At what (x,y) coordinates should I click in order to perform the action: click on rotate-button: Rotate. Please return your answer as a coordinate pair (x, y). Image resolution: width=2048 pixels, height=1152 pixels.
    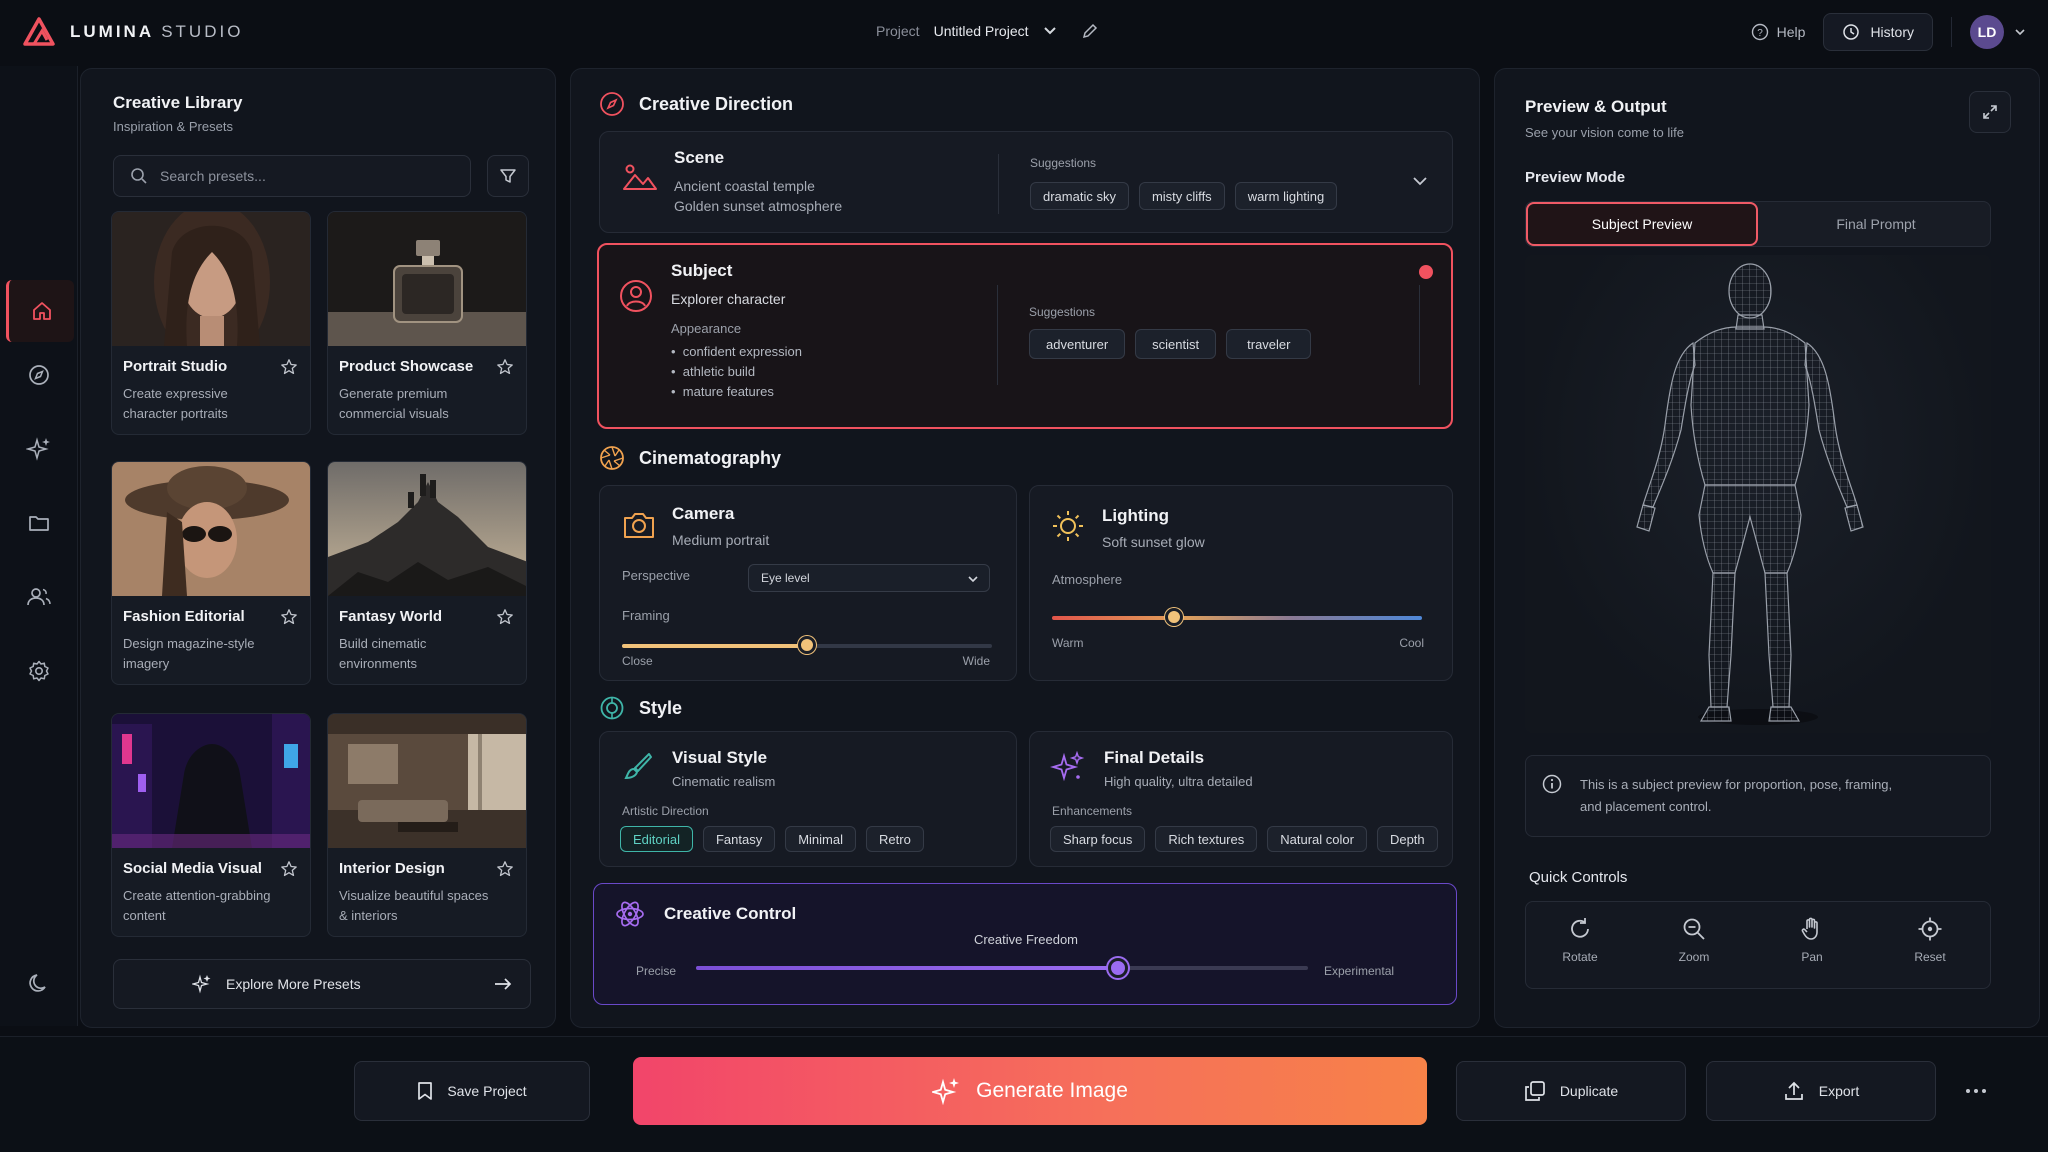
    Looking at the image, I should click on (1580, 940).